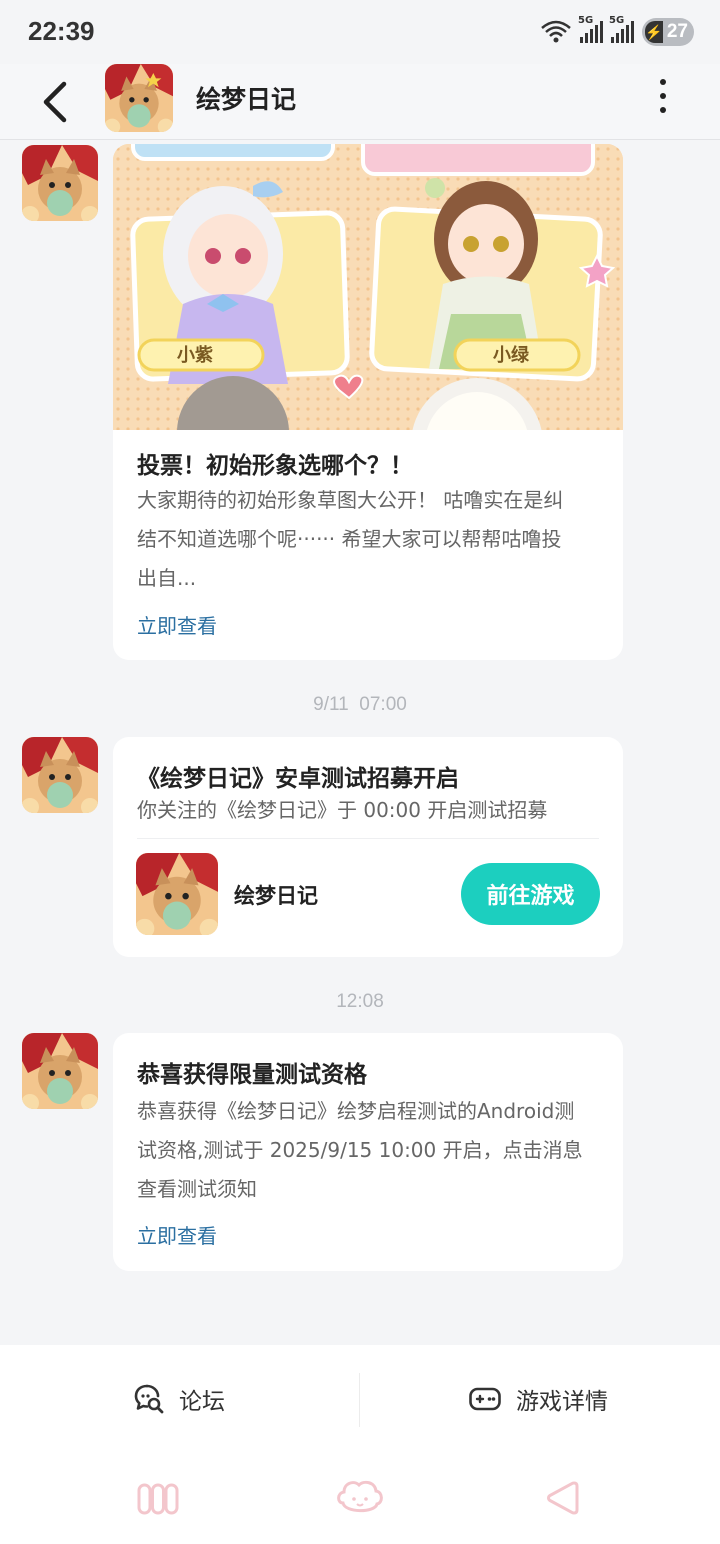 The height and width of the screenshot is (1544, 720). What do you see at coordinates (360, 704) in the screenshot?
I see `message-time: 9/11 07:00` at bounding box center [360, 704].